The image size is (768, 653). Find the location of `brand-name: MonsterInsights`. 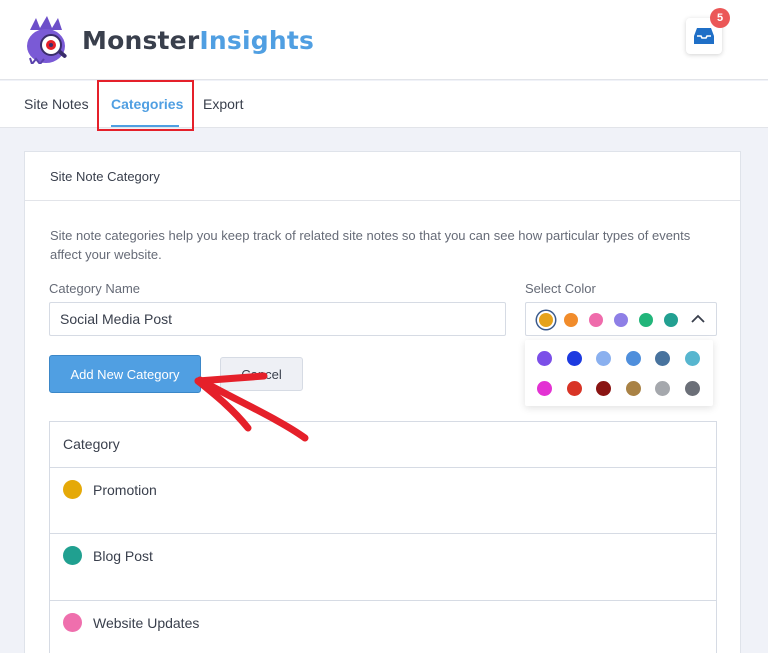

brand-name: MonsterInsights is located at coordinates (198, 40).